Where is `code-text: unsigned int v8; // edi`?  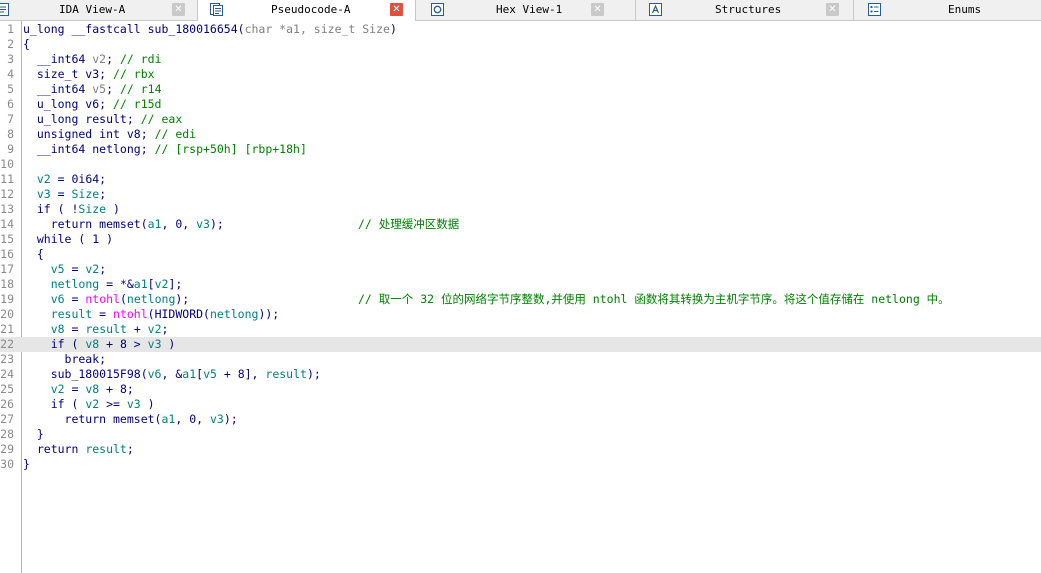
code-text: unsigned int v8; // edi is located at coordinates (109, 134).